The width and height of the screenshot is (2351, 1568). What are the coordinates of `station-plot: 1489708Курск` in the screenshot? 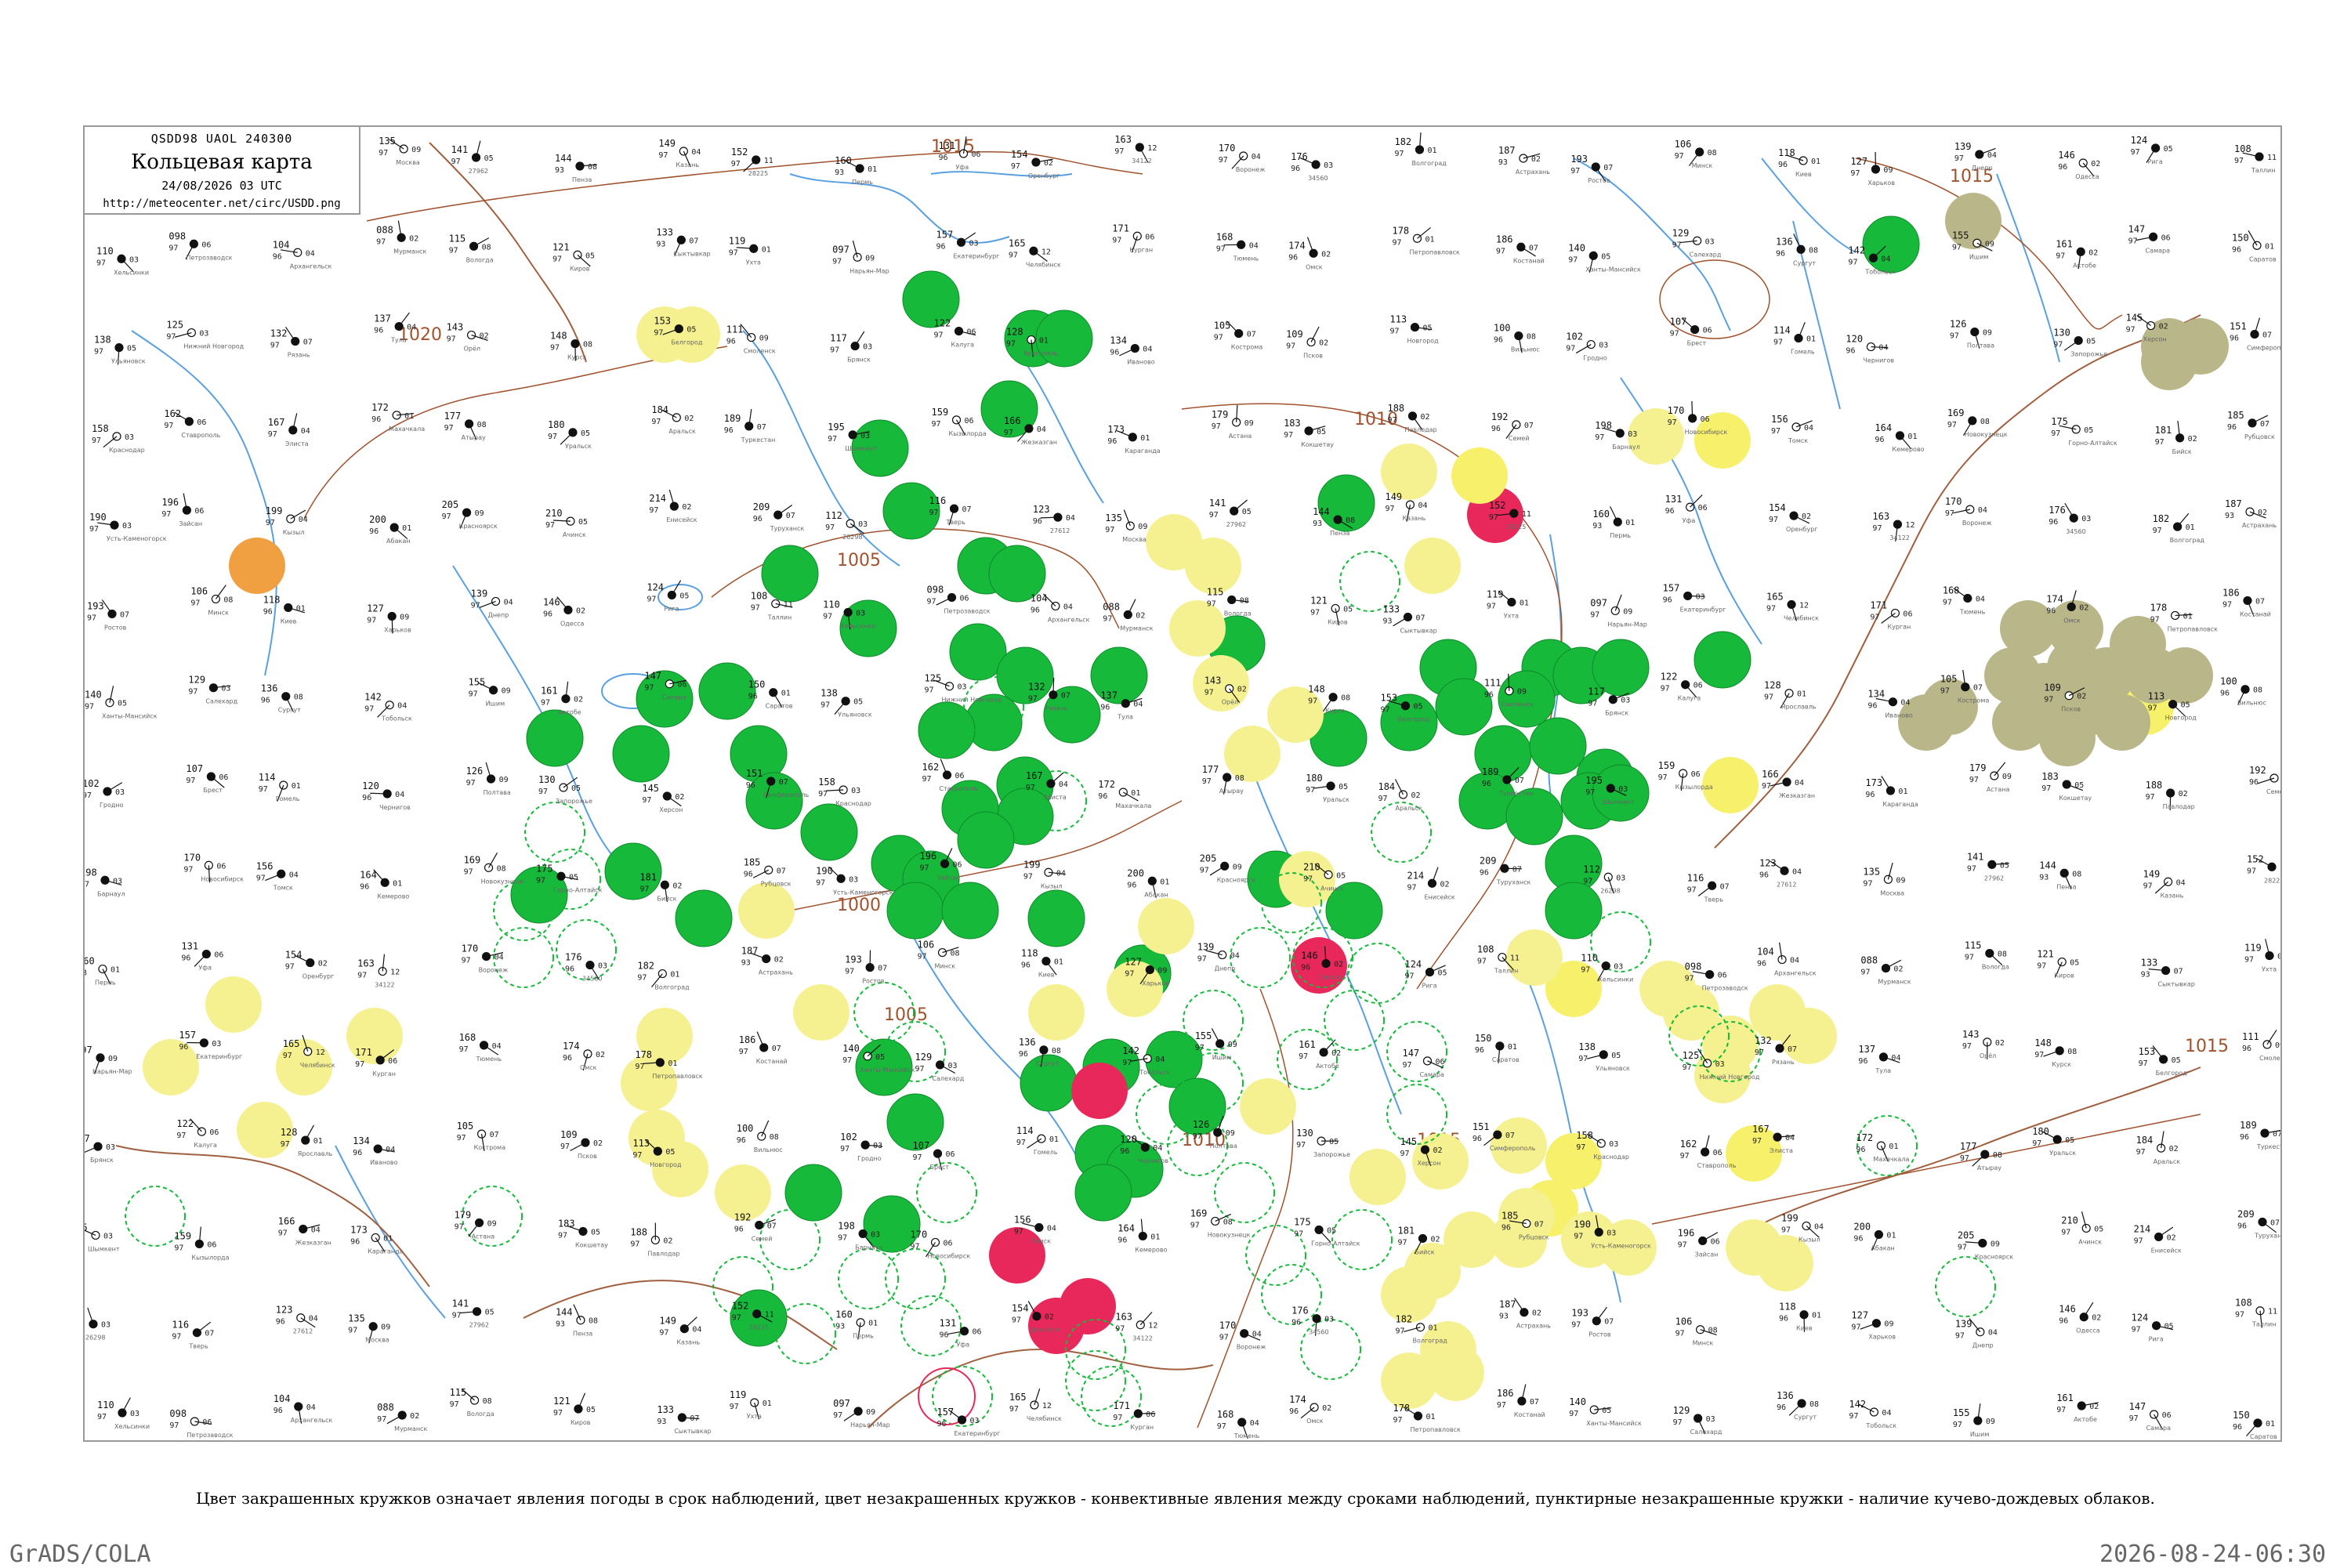 It's located at (2055, 1052).